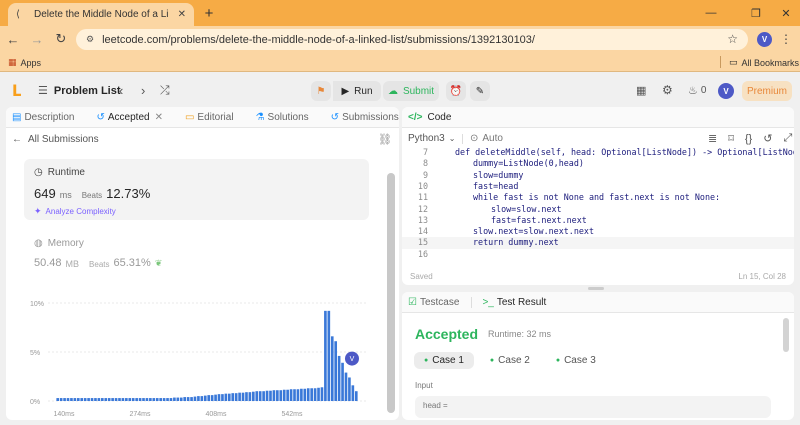 This screenshot has height=425, width=800. What do you see at coordinates (486, 138) in the screenshot?
I see `auto-mode-toggle: ⊙ Auto` at bounding box center [486, 138].